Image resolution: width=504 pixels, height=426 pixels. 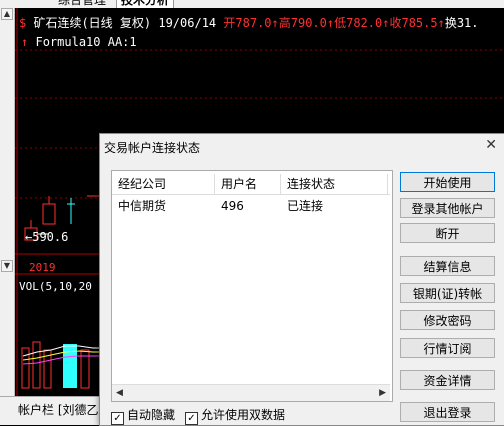 I want to click on high-price: 高790.0↑, so click(x=306, y=23).